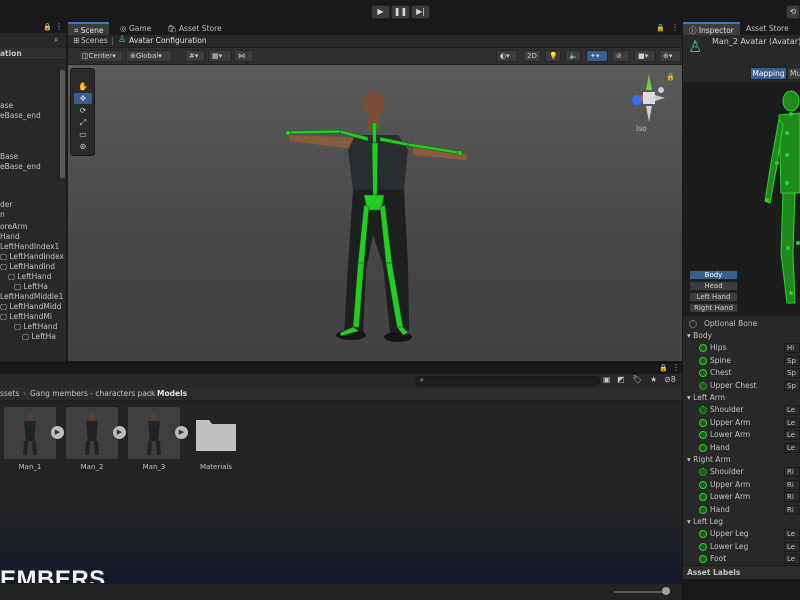 The height and width of the screenshot is (600, 800). I want to click on bone-row: Foot Le, so click(741, 559).